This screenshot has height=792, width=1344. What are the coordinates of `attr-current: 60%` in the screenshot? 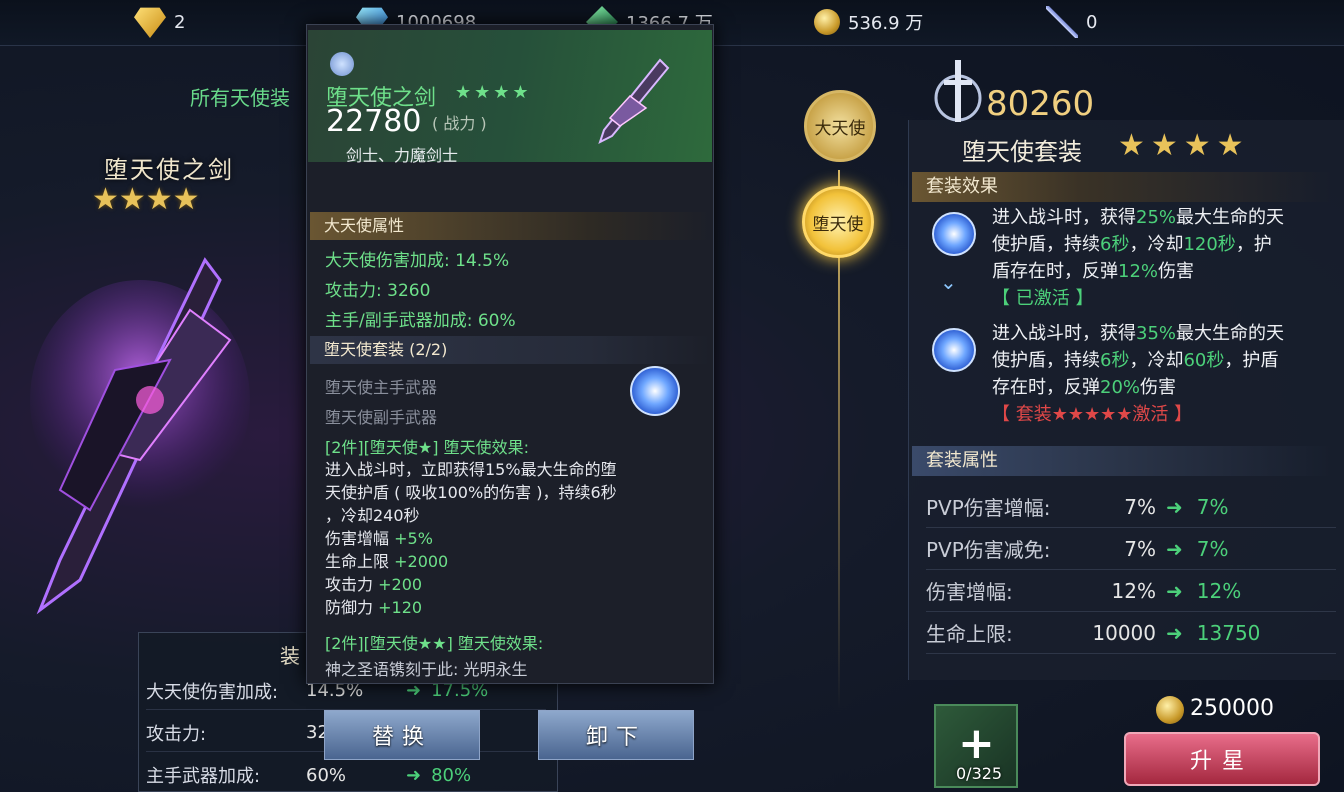 It's located at (326, 775).